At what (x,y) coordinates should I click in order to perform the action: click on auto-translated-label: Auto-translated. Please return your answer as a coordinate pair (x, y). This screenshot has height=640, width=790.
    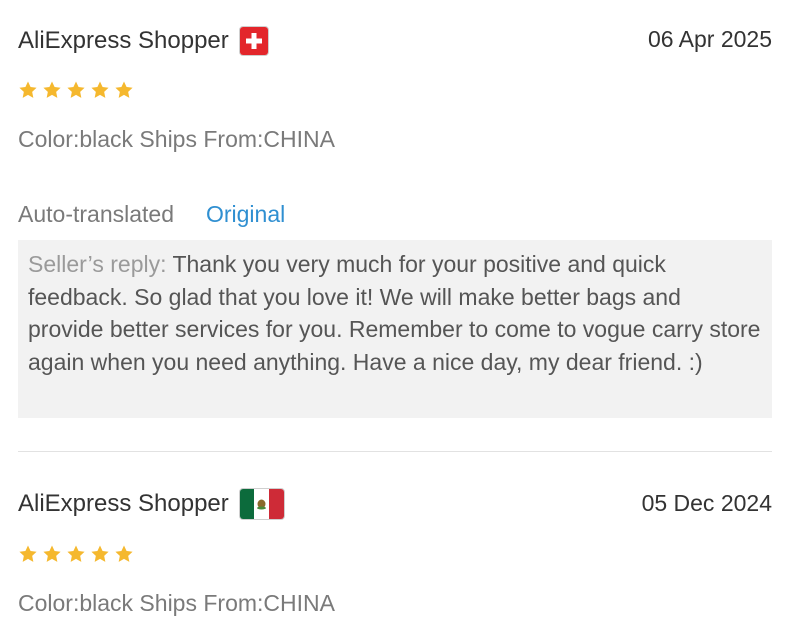
    Looking at the image, I should click on (96, 214).